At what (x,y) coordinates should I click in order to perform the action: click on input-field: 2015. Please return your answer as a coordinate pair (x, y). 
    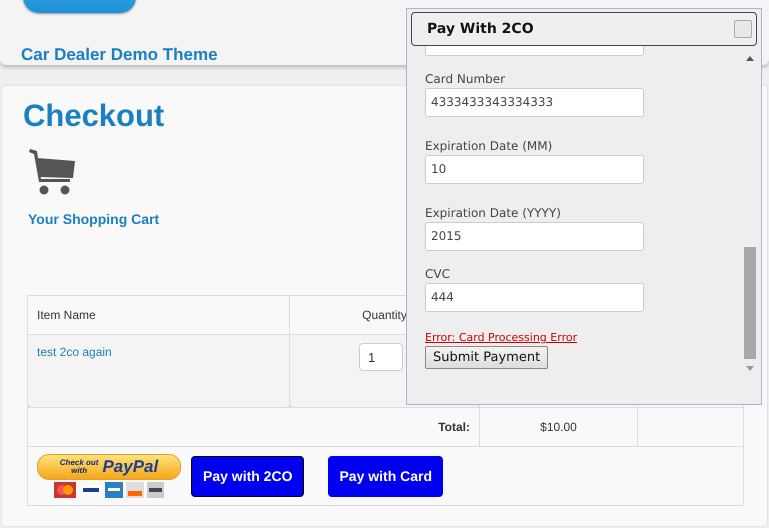
    Looking at the image, I should click on (534, 236).